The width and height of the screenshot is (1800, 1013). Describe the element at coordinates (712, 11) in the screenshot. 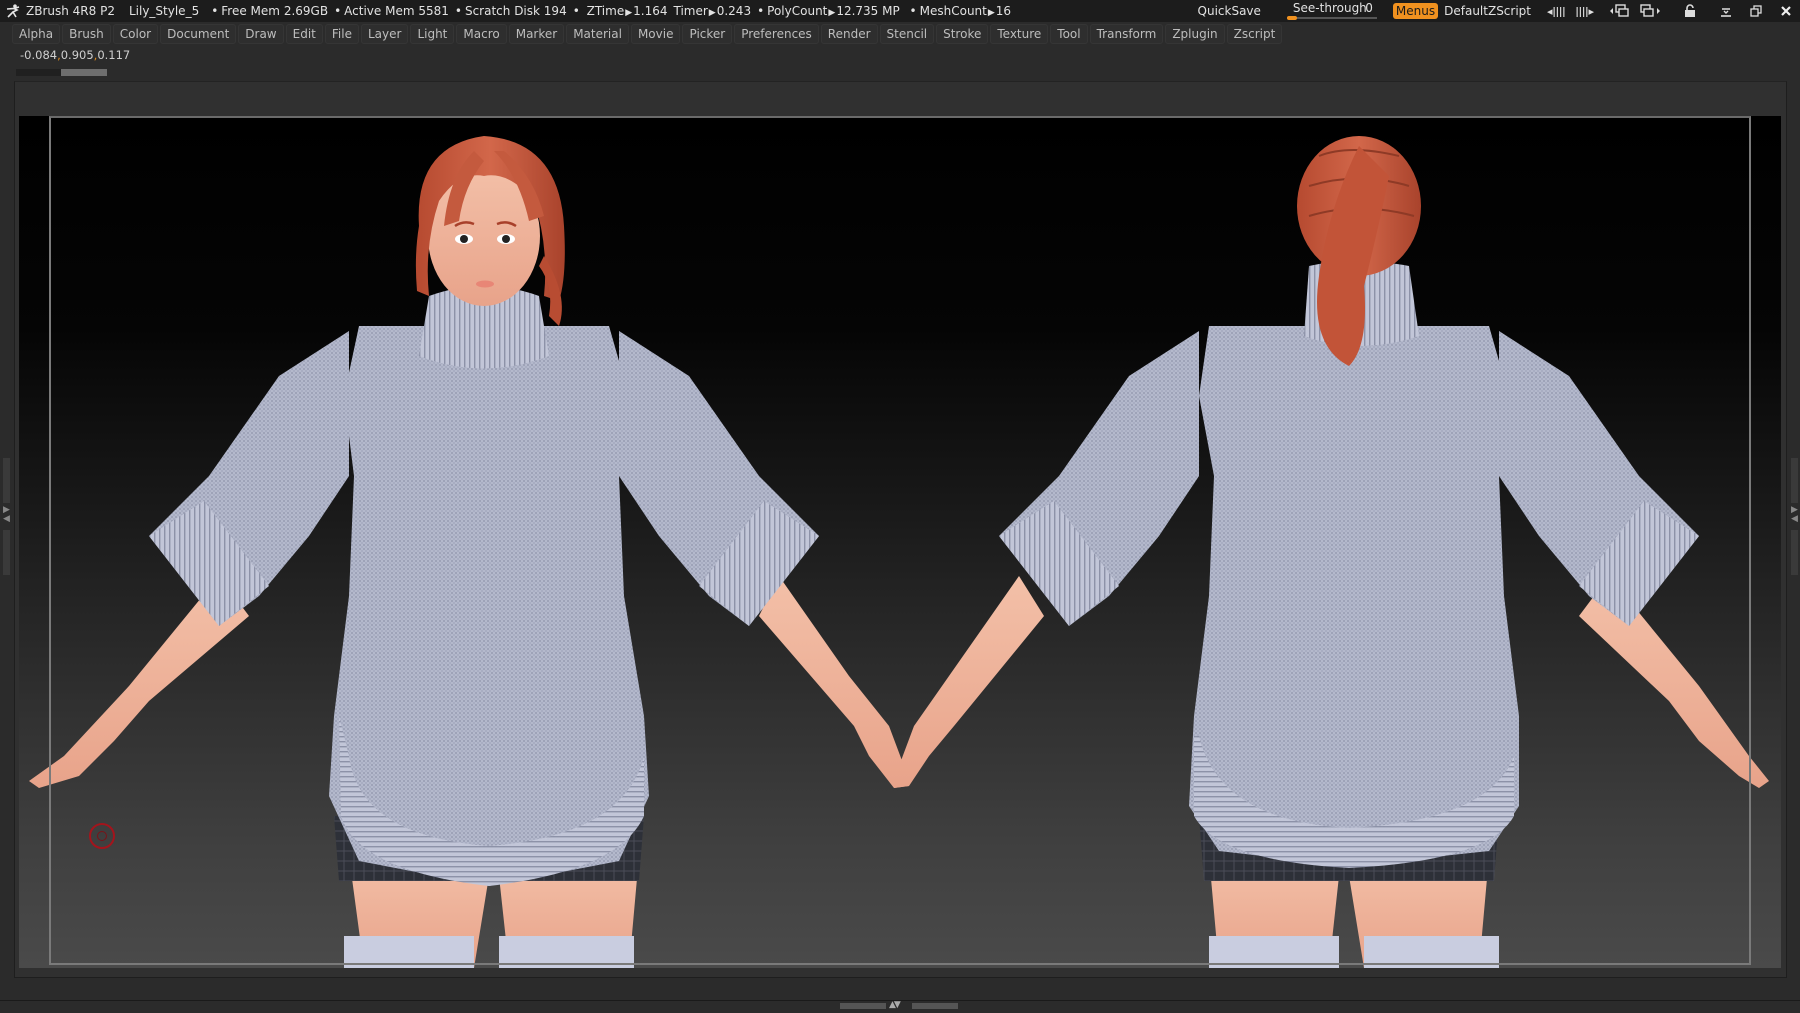

I see `timer-stat: Timer▶0.243` at that location.